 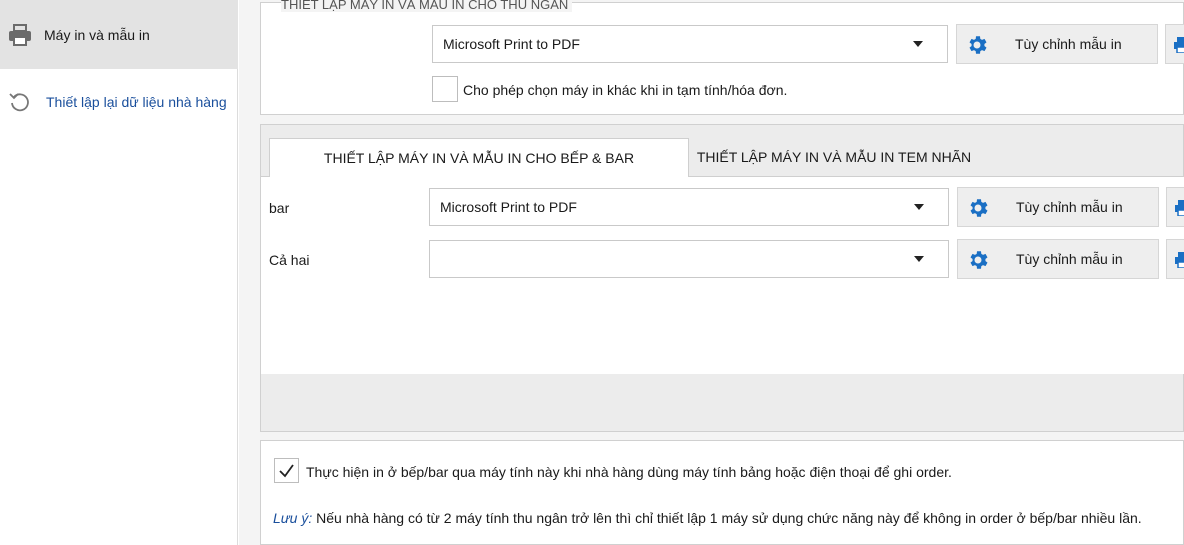 I want to click on tab-label: THIẾT LẬP MÁY IN VÀ MẪU IN TEM NHÃN, so click(x=834, y=157).